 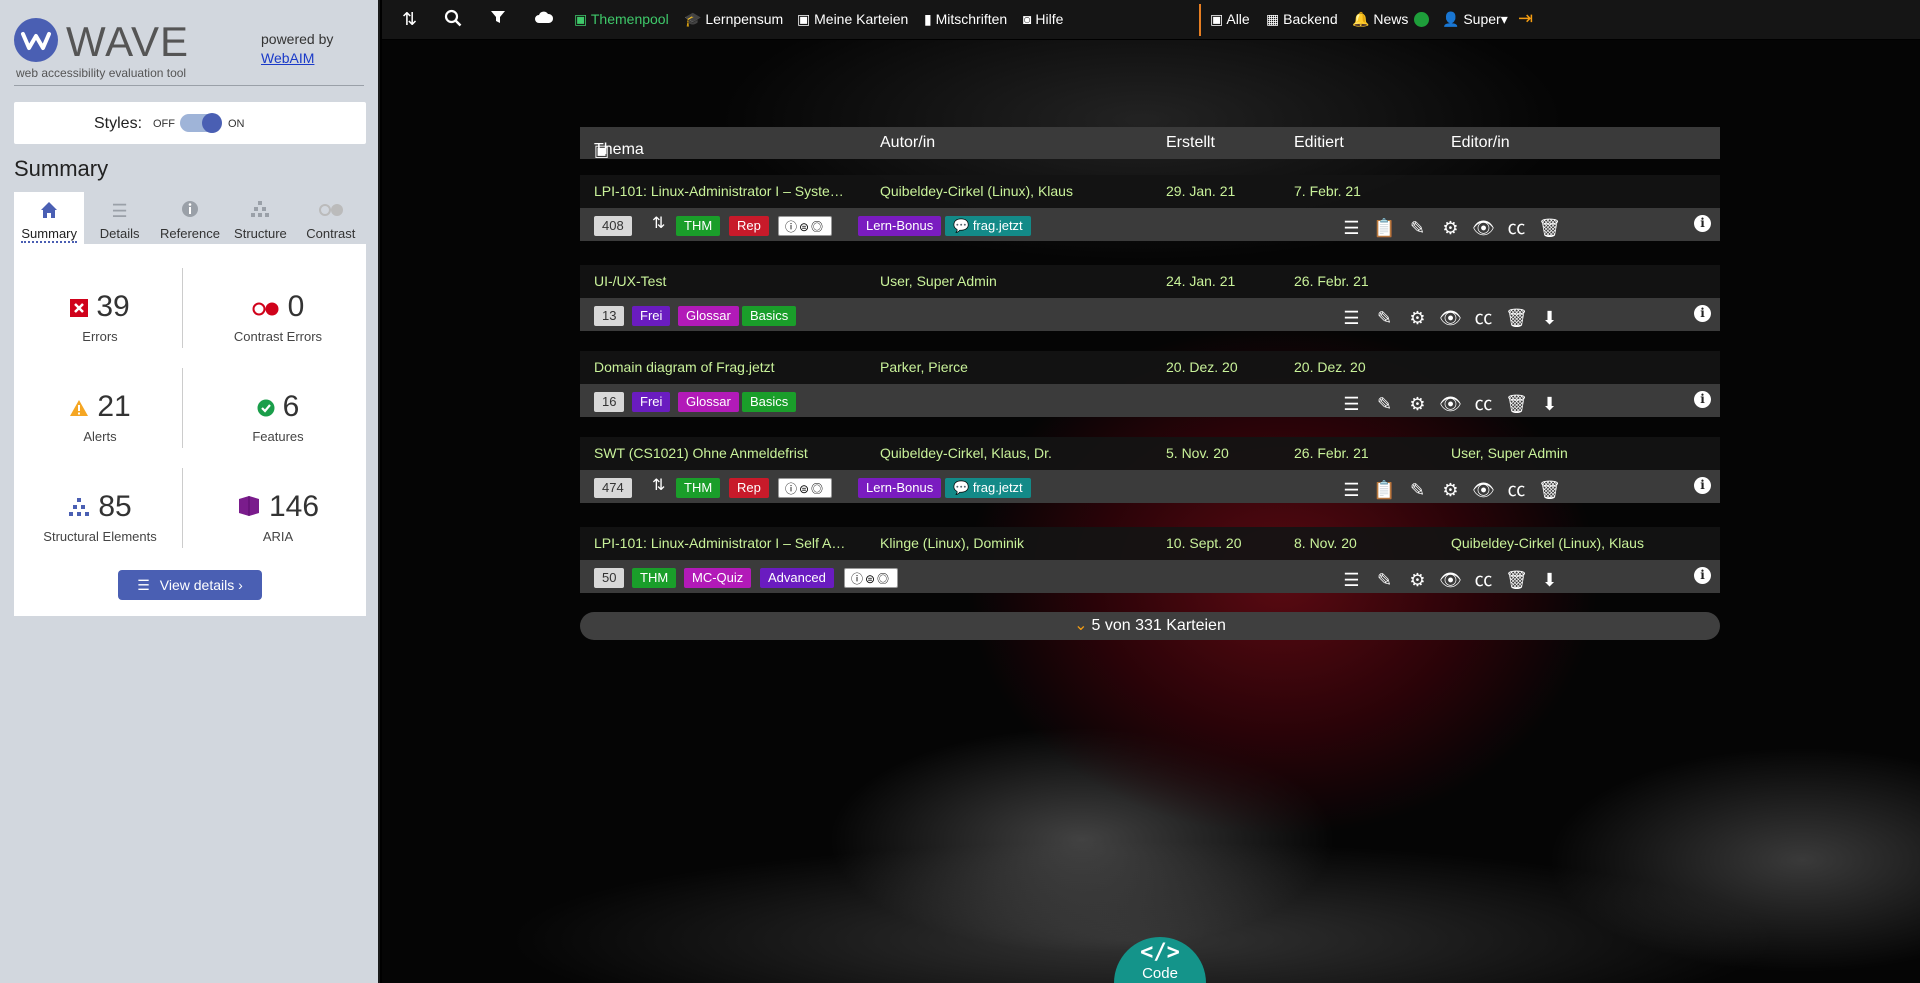 What do you see at coordinates (733, 19) in the screenshot?
I see `nav-lernpensum: 🎓 Lernpensum` at bounding box center [733, 19].